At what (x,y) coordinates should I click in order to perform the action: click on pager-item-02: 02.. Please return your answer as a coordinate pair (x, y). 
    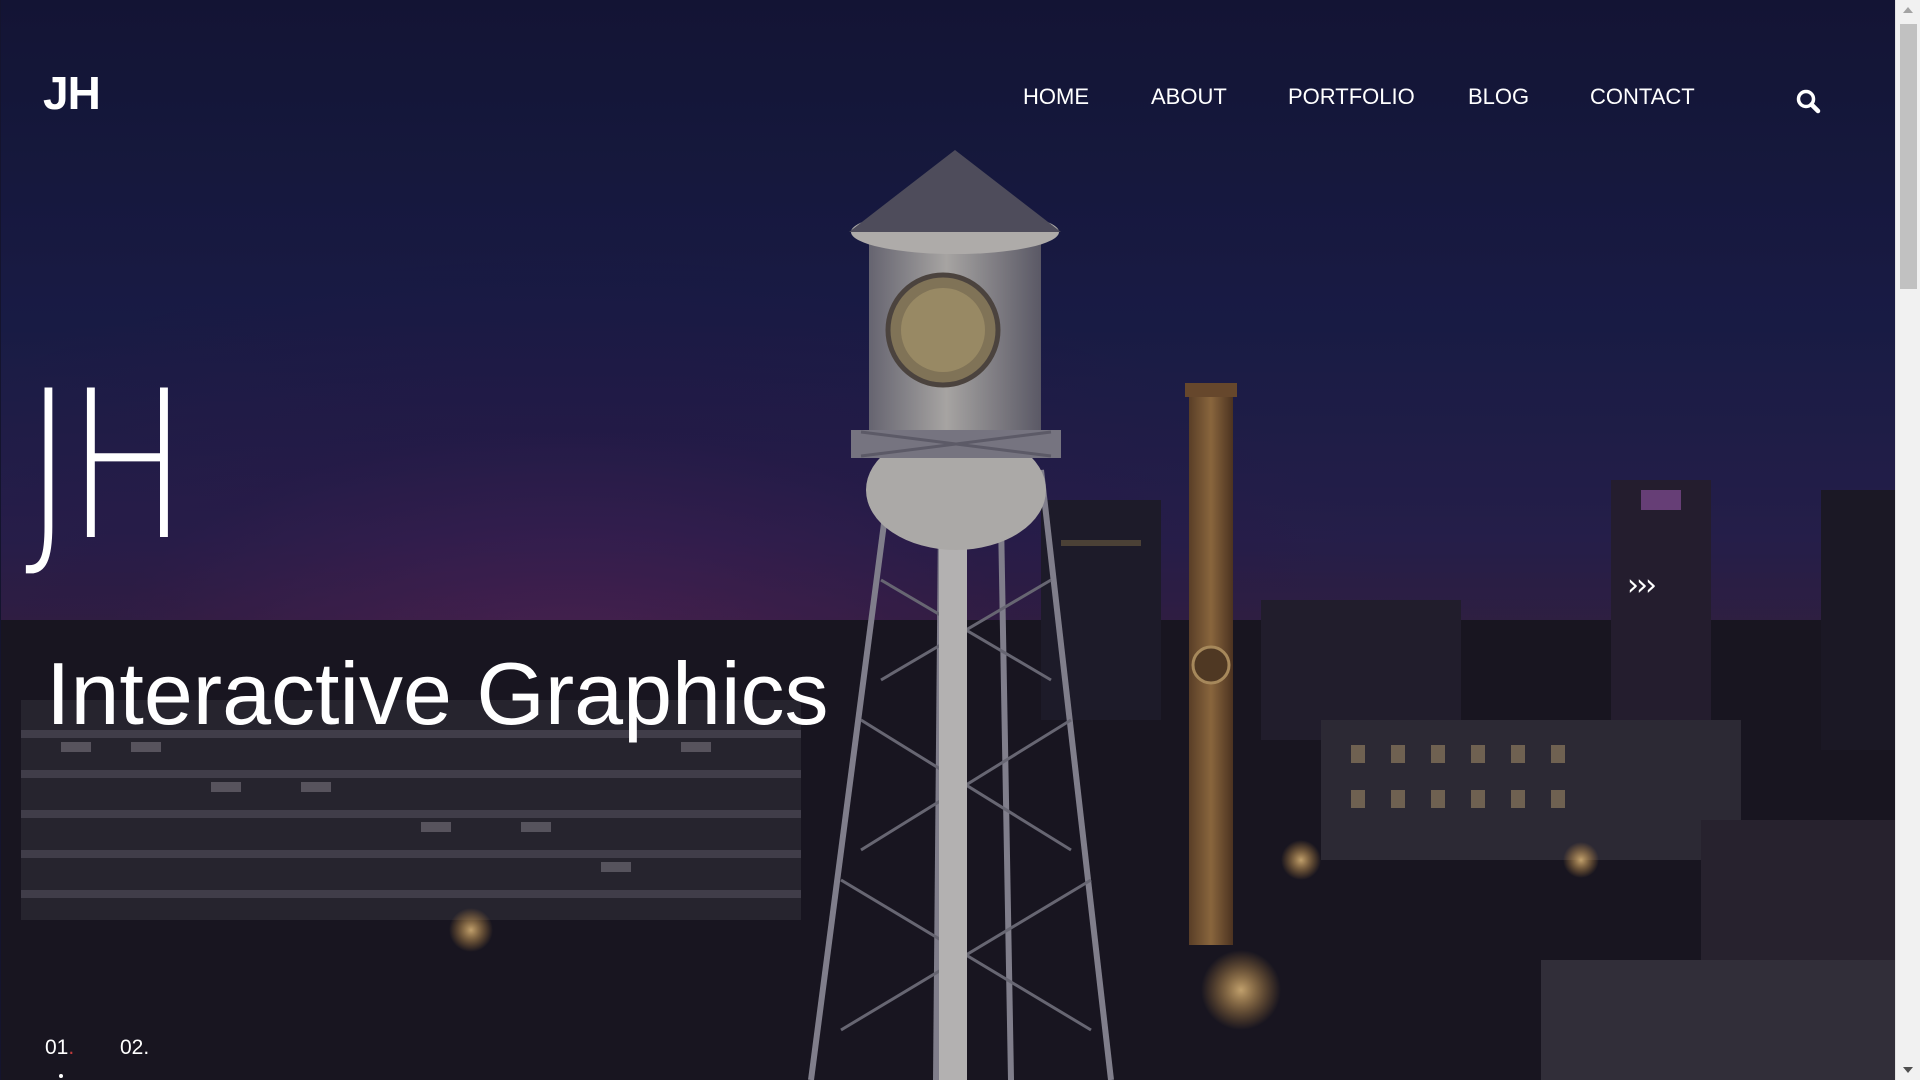
    Looking at the image, I should click on (134, 1048).